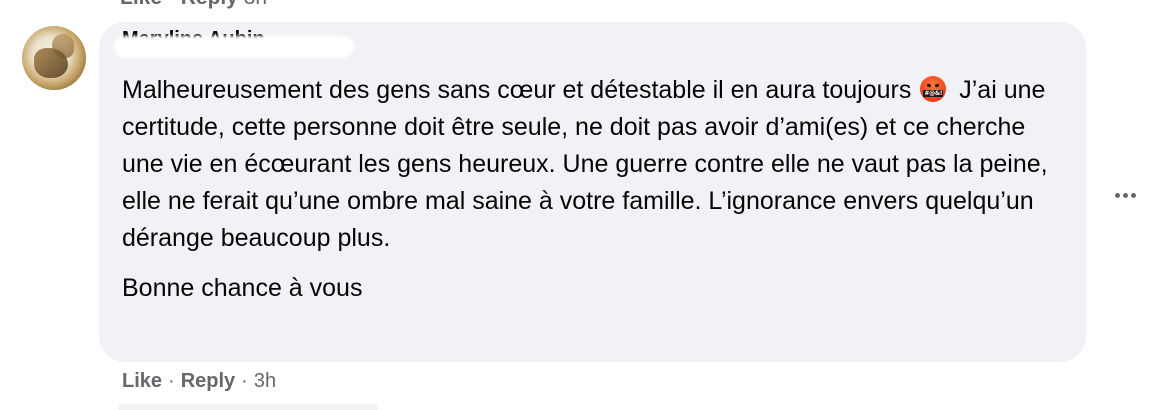 The height and width of the screenshot is (410, 1162). What do you see at coordinates (255, 4) in the screenshot?
I see `previous-timestamp: 3h` at bounding box center [255, 4].